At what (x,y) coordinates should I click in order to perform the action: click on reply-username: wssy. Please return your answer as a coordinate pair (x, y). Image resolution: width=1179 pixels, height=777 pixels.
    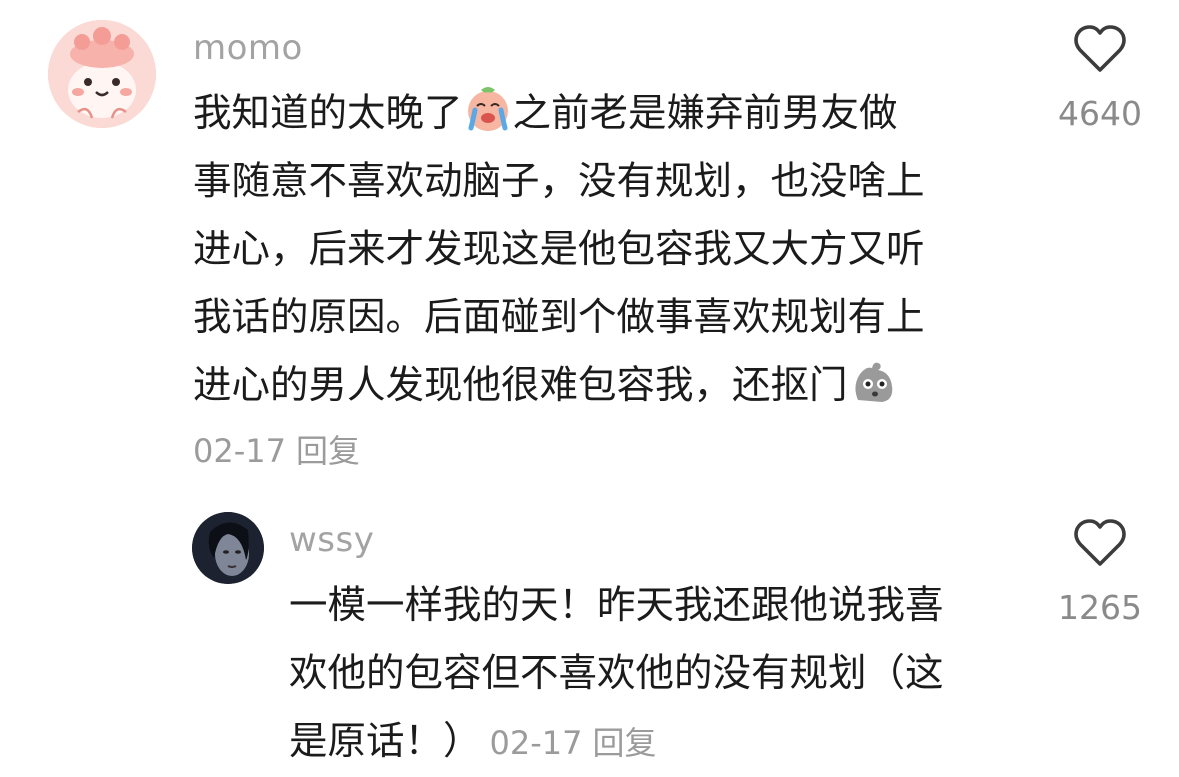
    Looking at the image, I should click on (331, 540).